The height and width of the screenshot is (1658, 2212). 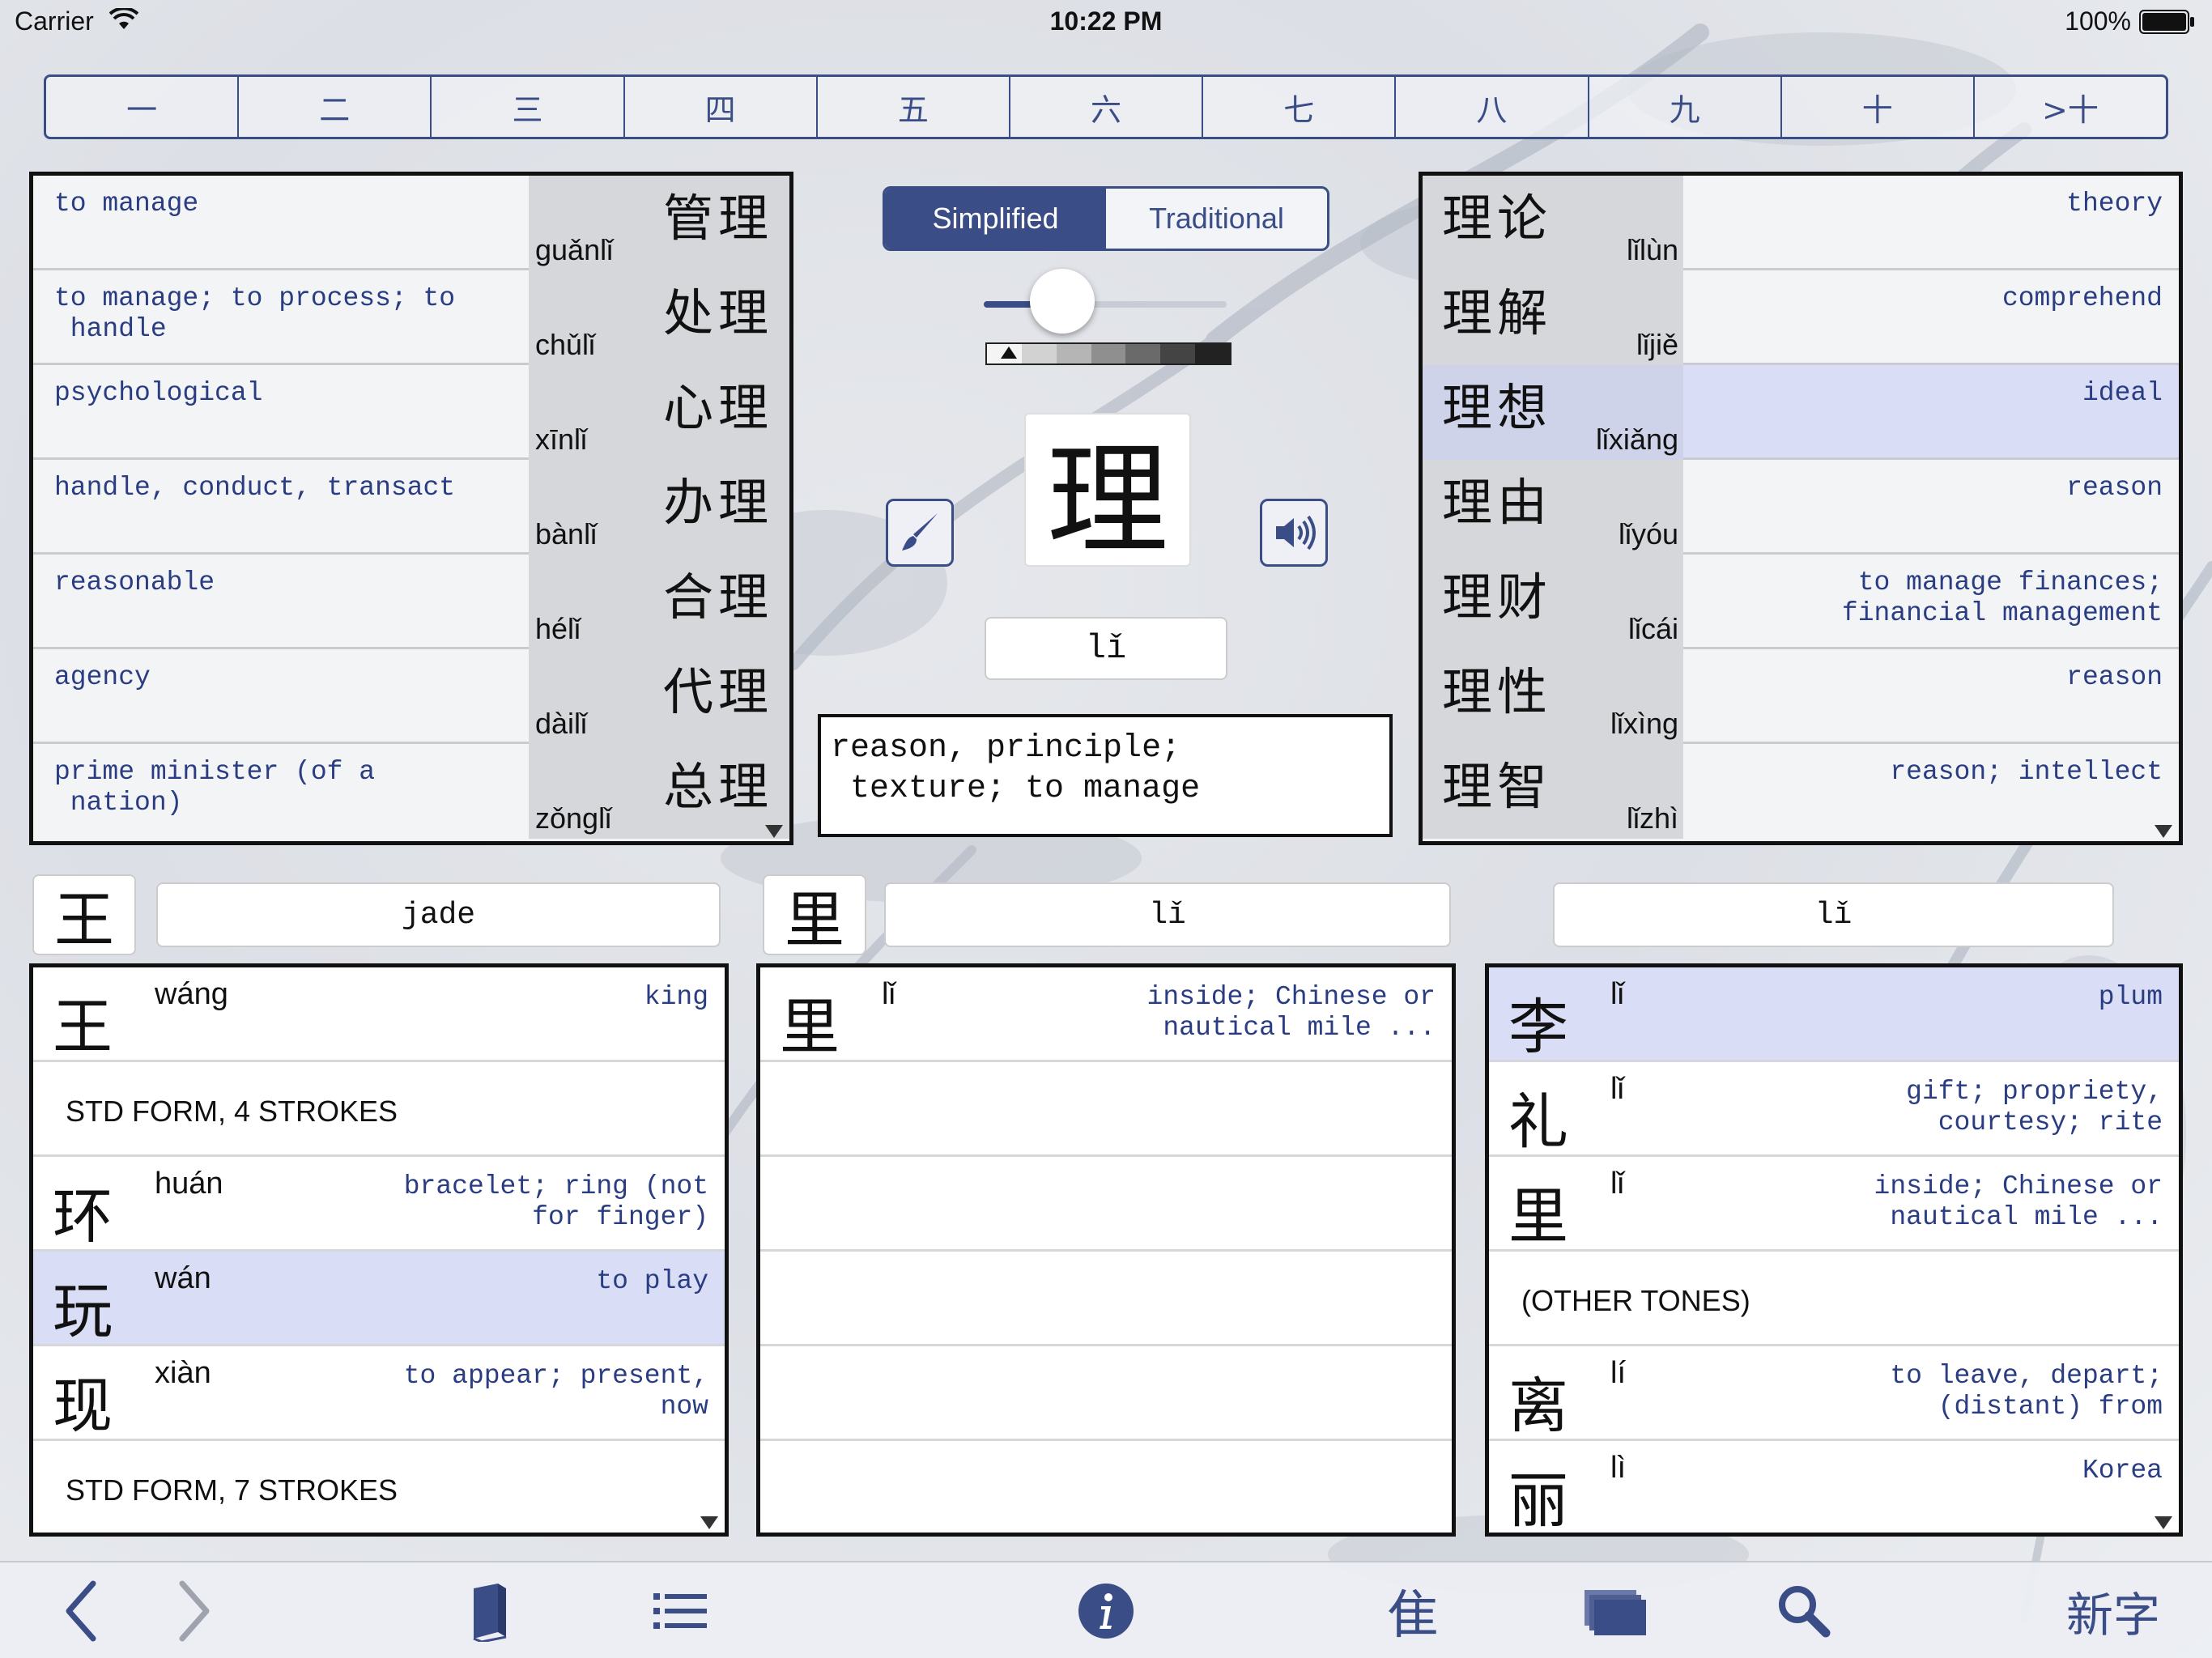 I want to click on char-hanzi: 现, so click(x=83, y=1406).